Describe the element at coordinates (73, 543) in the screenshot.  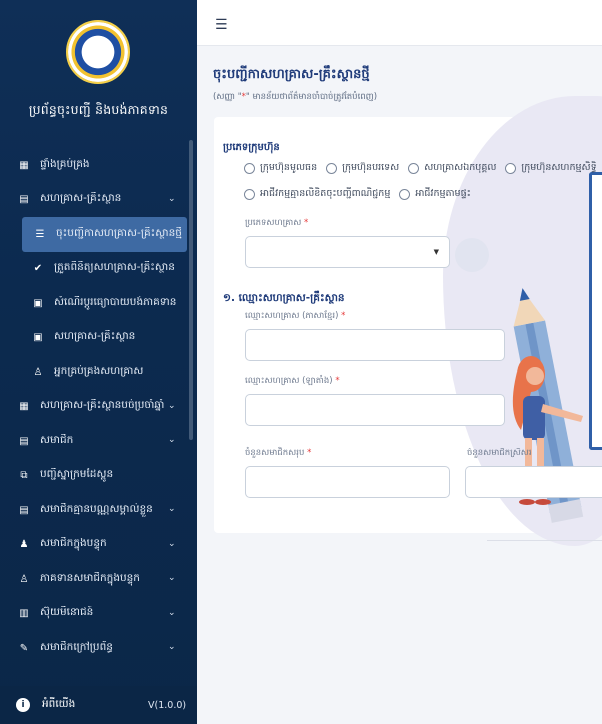
I see `sidebar-item-label: សមាជិកក្នុងបន្ទុក` at that location.